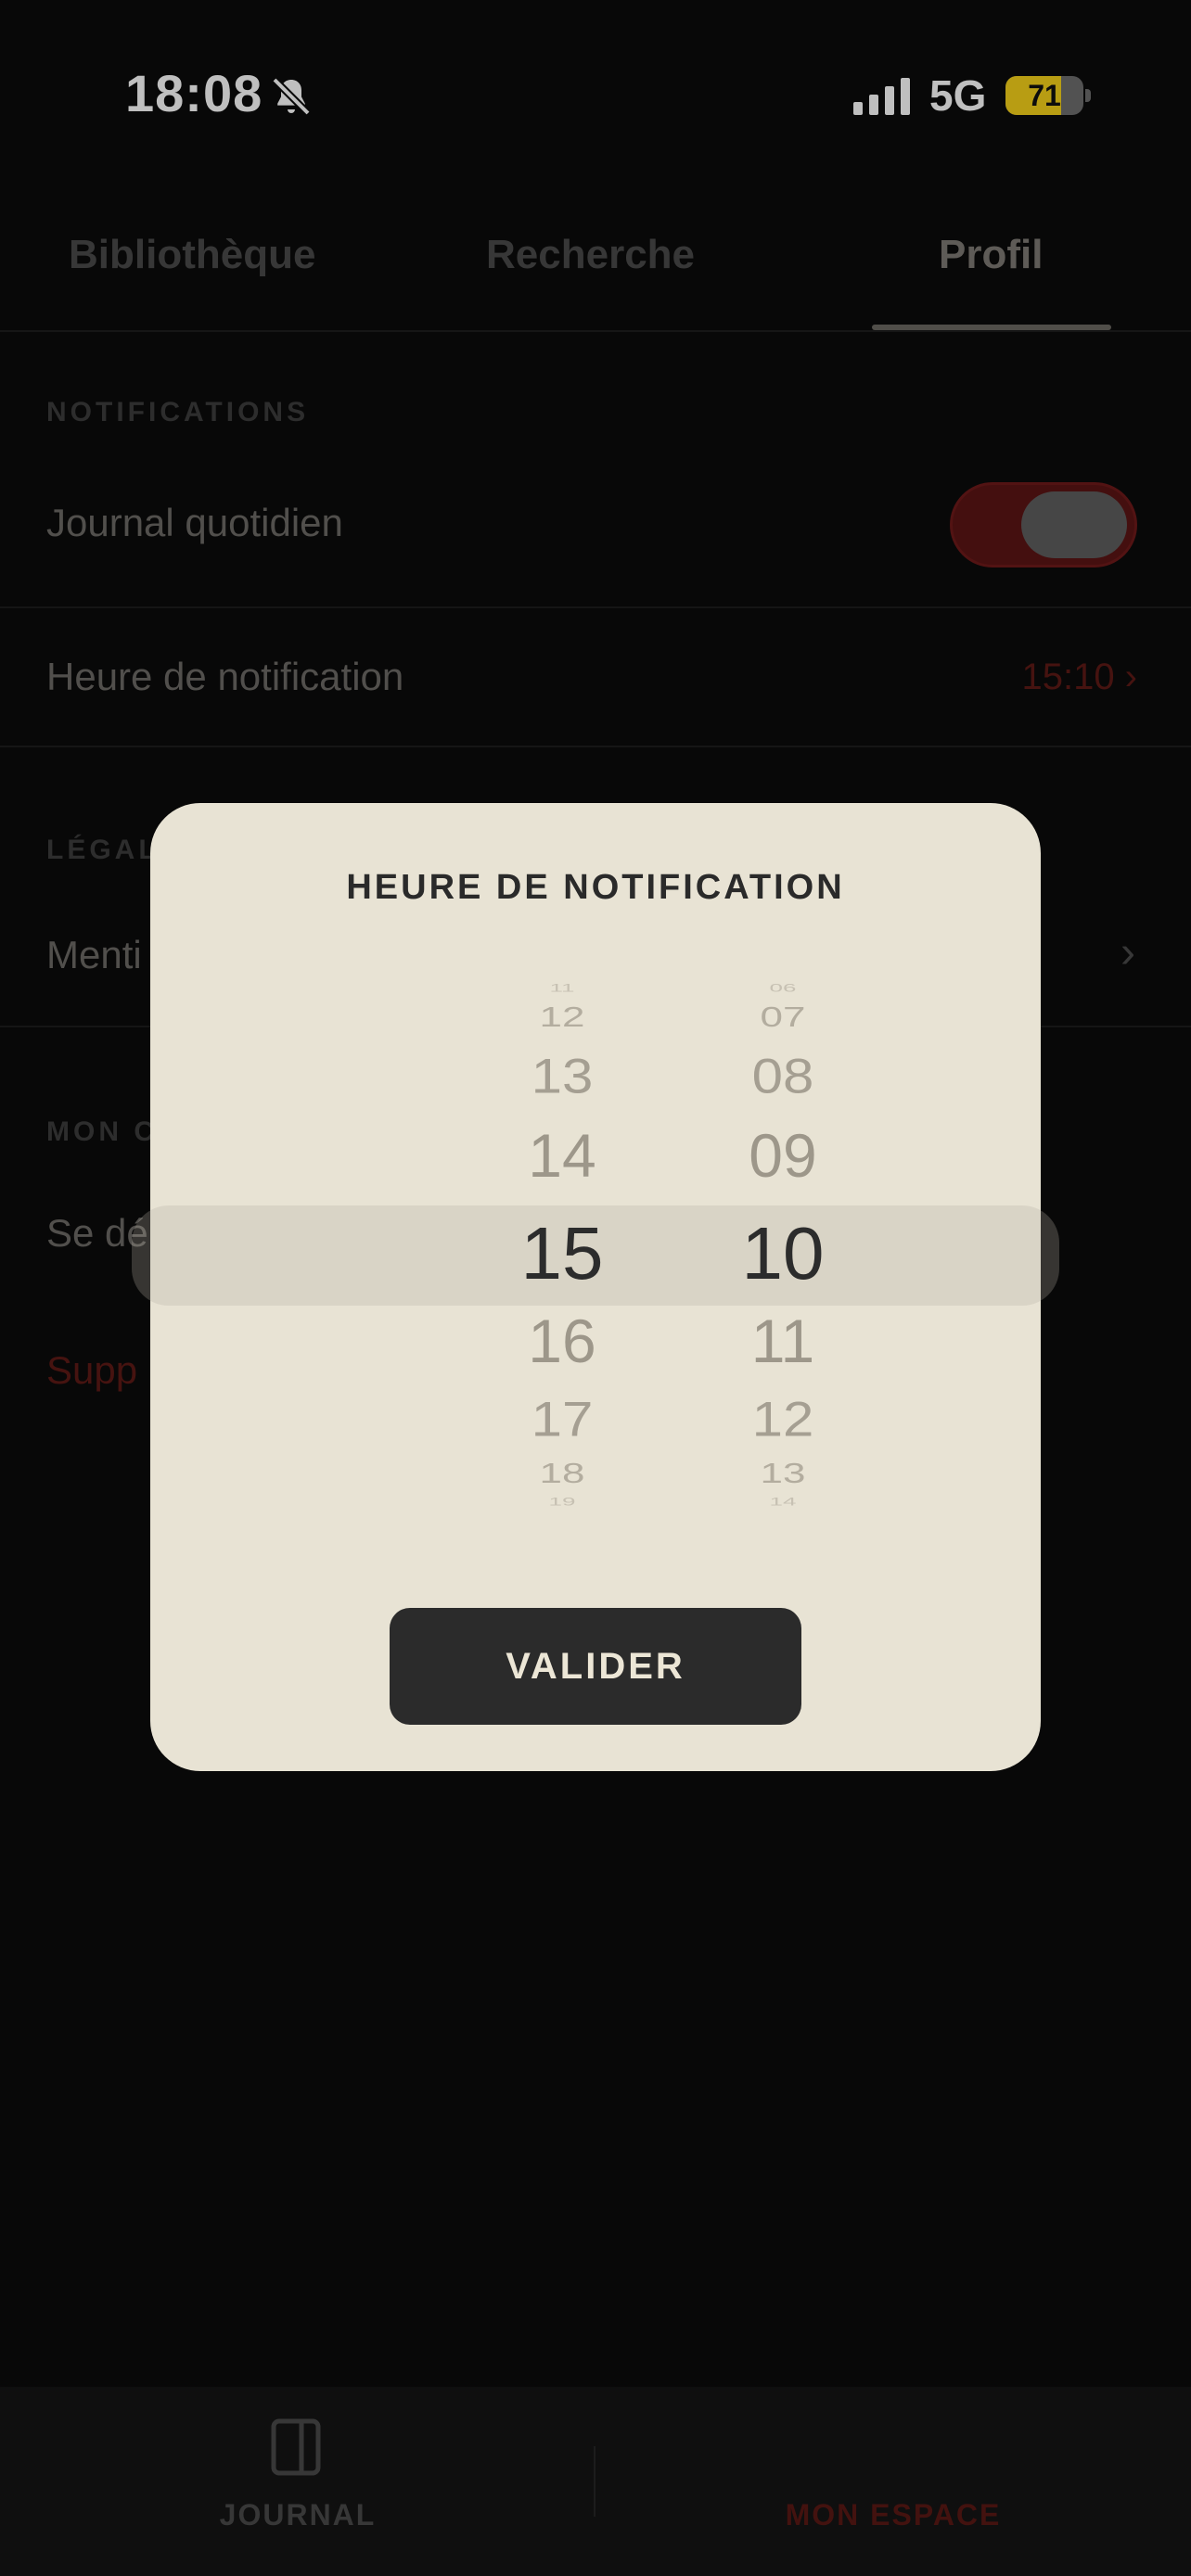 The width and height of the screenshot is (1191, 2576). I want to click on minute-option: 11, so click(783, 1341).